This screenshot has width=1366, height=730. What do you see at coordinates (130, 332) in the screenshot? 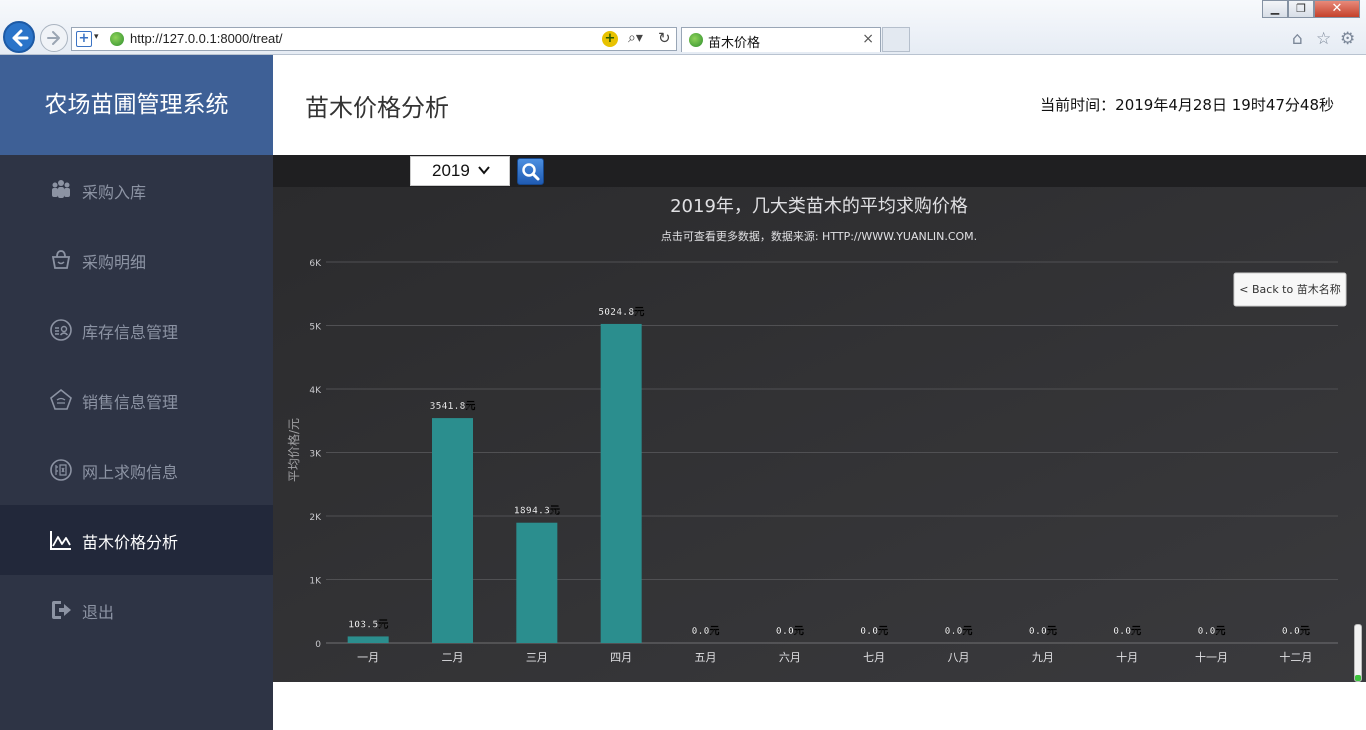
I see `sidebar-item-label: 库存信息管理` at bounding box center [130, 332].